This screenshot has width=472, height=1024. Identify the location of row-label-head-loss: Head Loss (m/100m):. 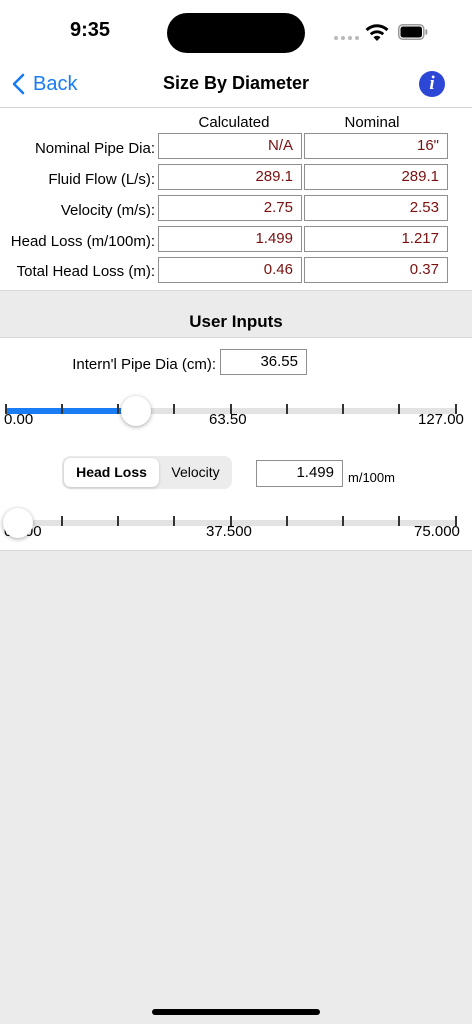
(82, 241).